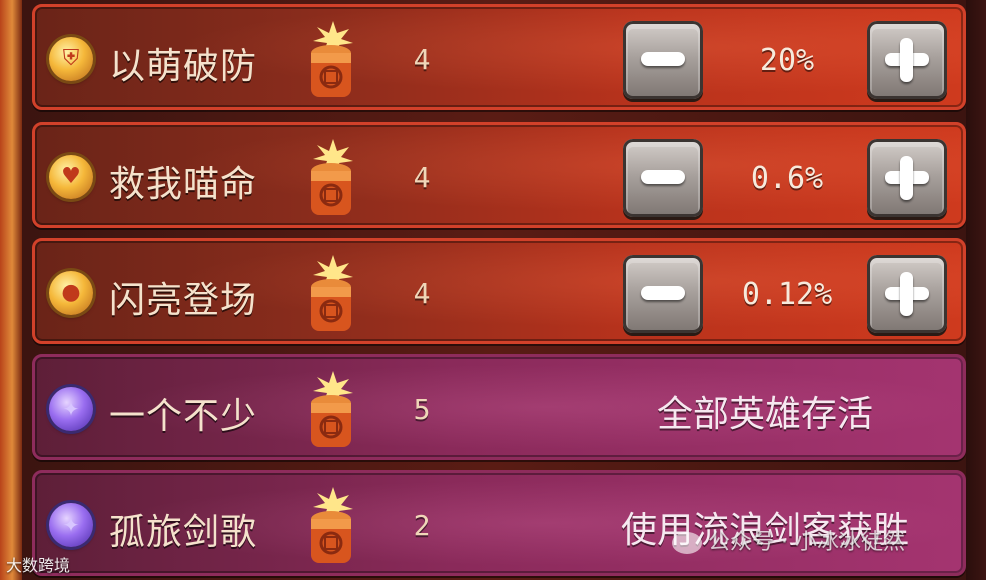 The width and height of the screenshot is (986, 580). What do you see at coordinates (183, 184) in the screenshot?
I see `modifier-name: 救我喵命` at bounding box center [183, 184].